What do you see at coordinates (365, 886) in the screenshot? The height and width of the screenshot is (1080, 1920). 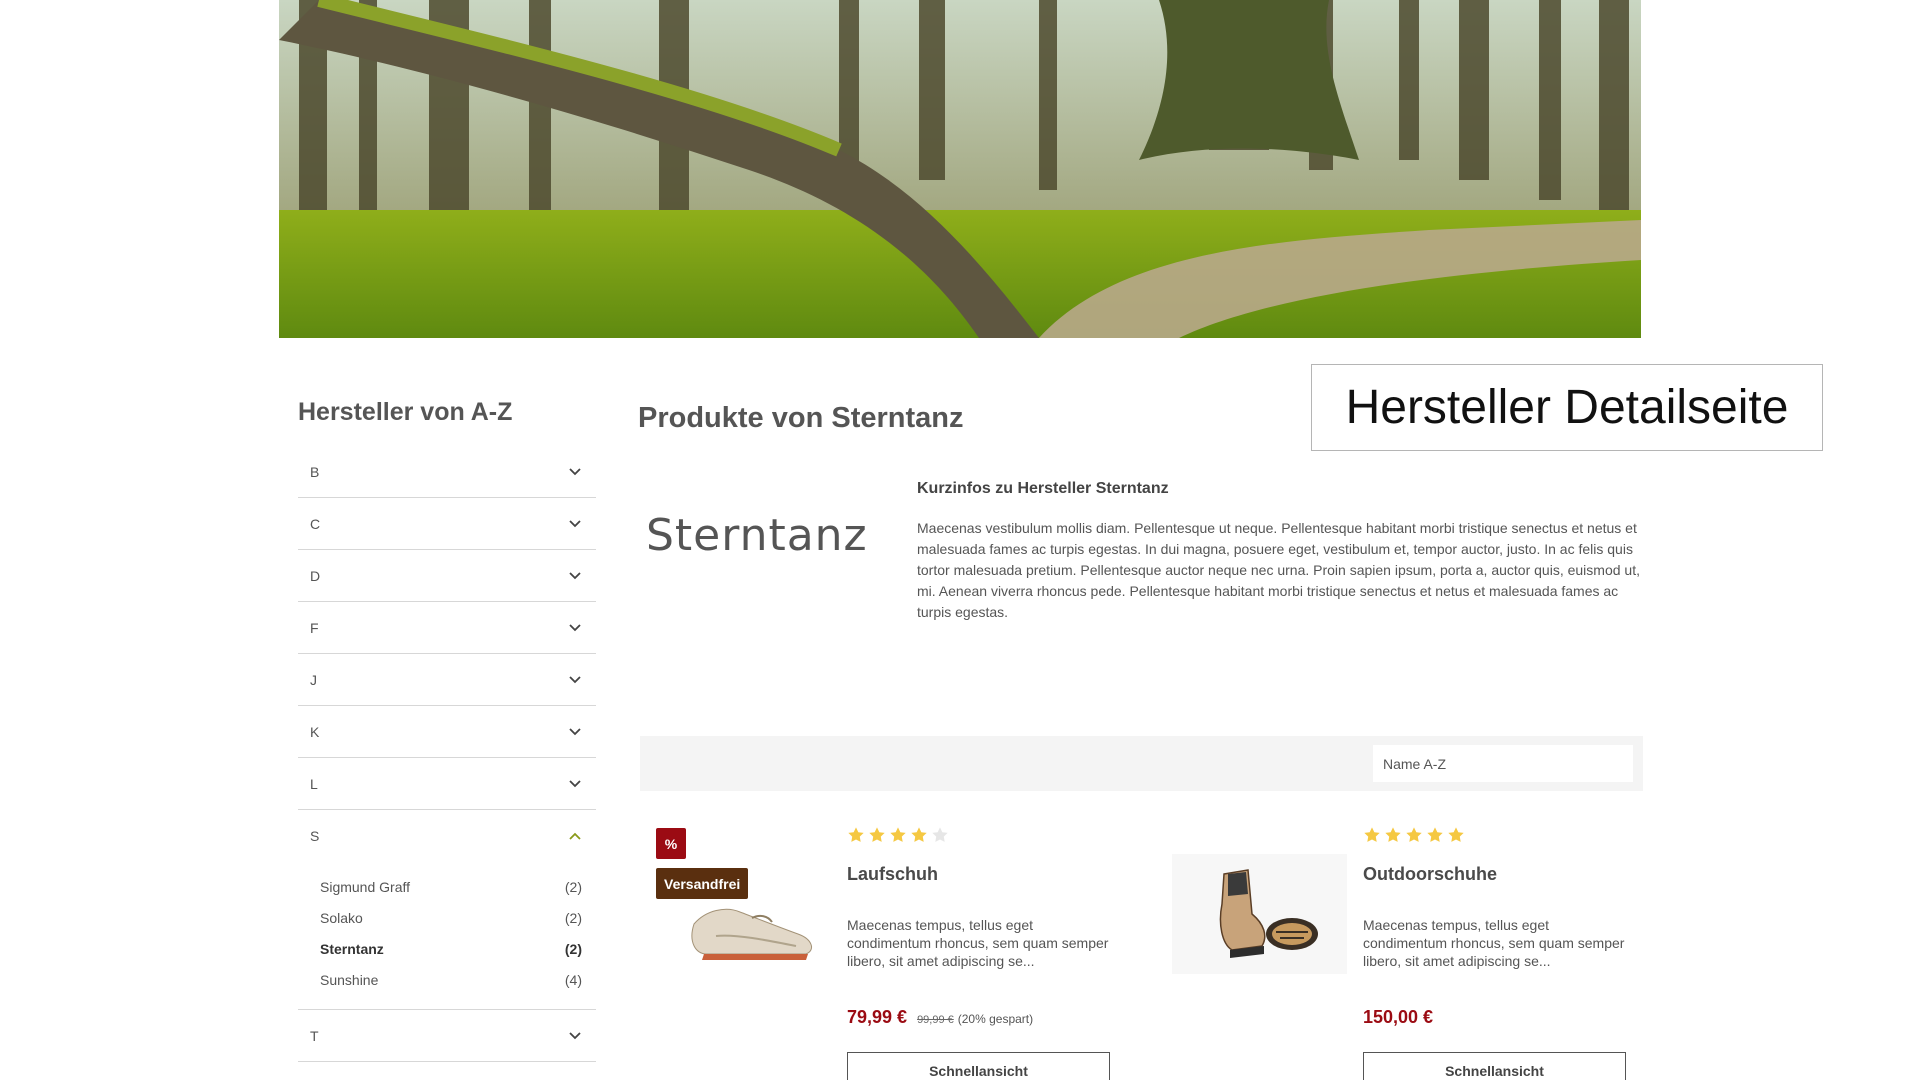 I see `manufacturer-name: Sigmund Graff` at bounding box center [365, 886].